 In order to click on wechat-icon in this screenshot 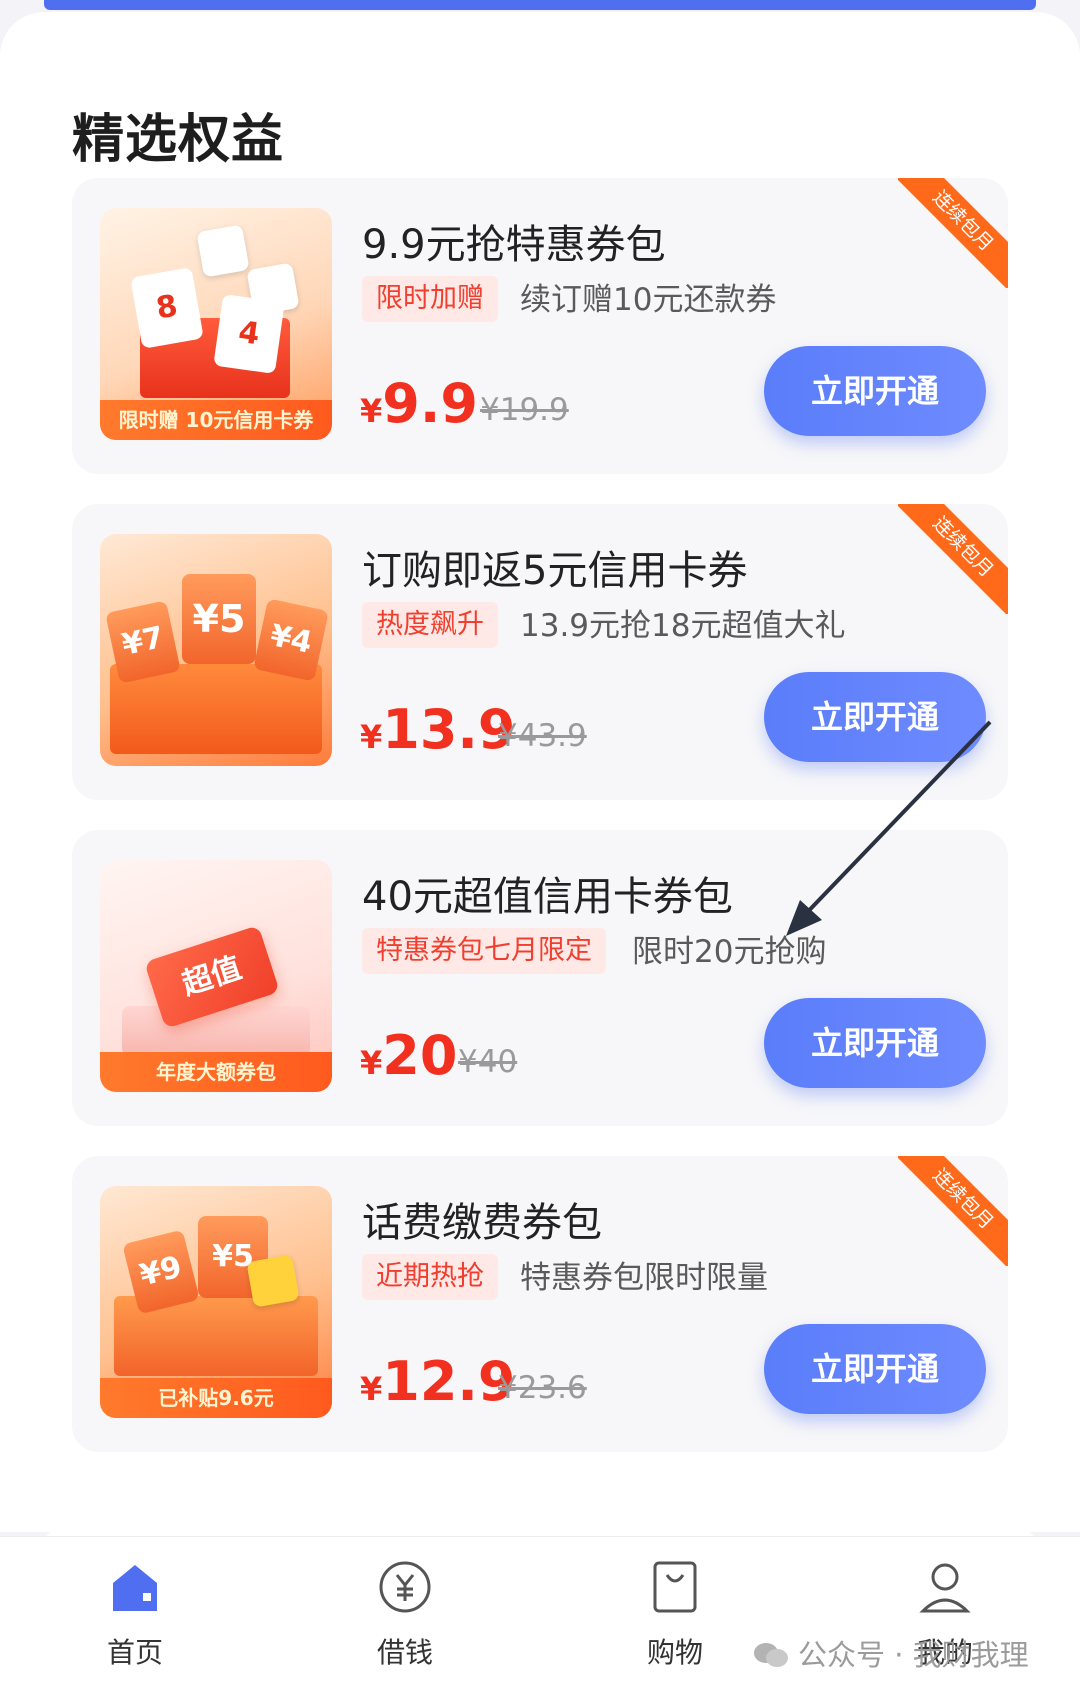, I will do `click(771, 1655)`.